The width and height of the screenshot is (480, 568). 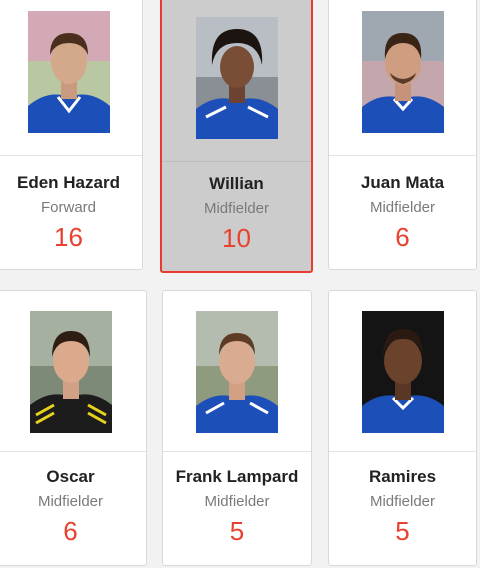 What do you see at coordinates (68, 237) in the screenshot?
I see `player-number: 16` at bounding box center [68, 237].